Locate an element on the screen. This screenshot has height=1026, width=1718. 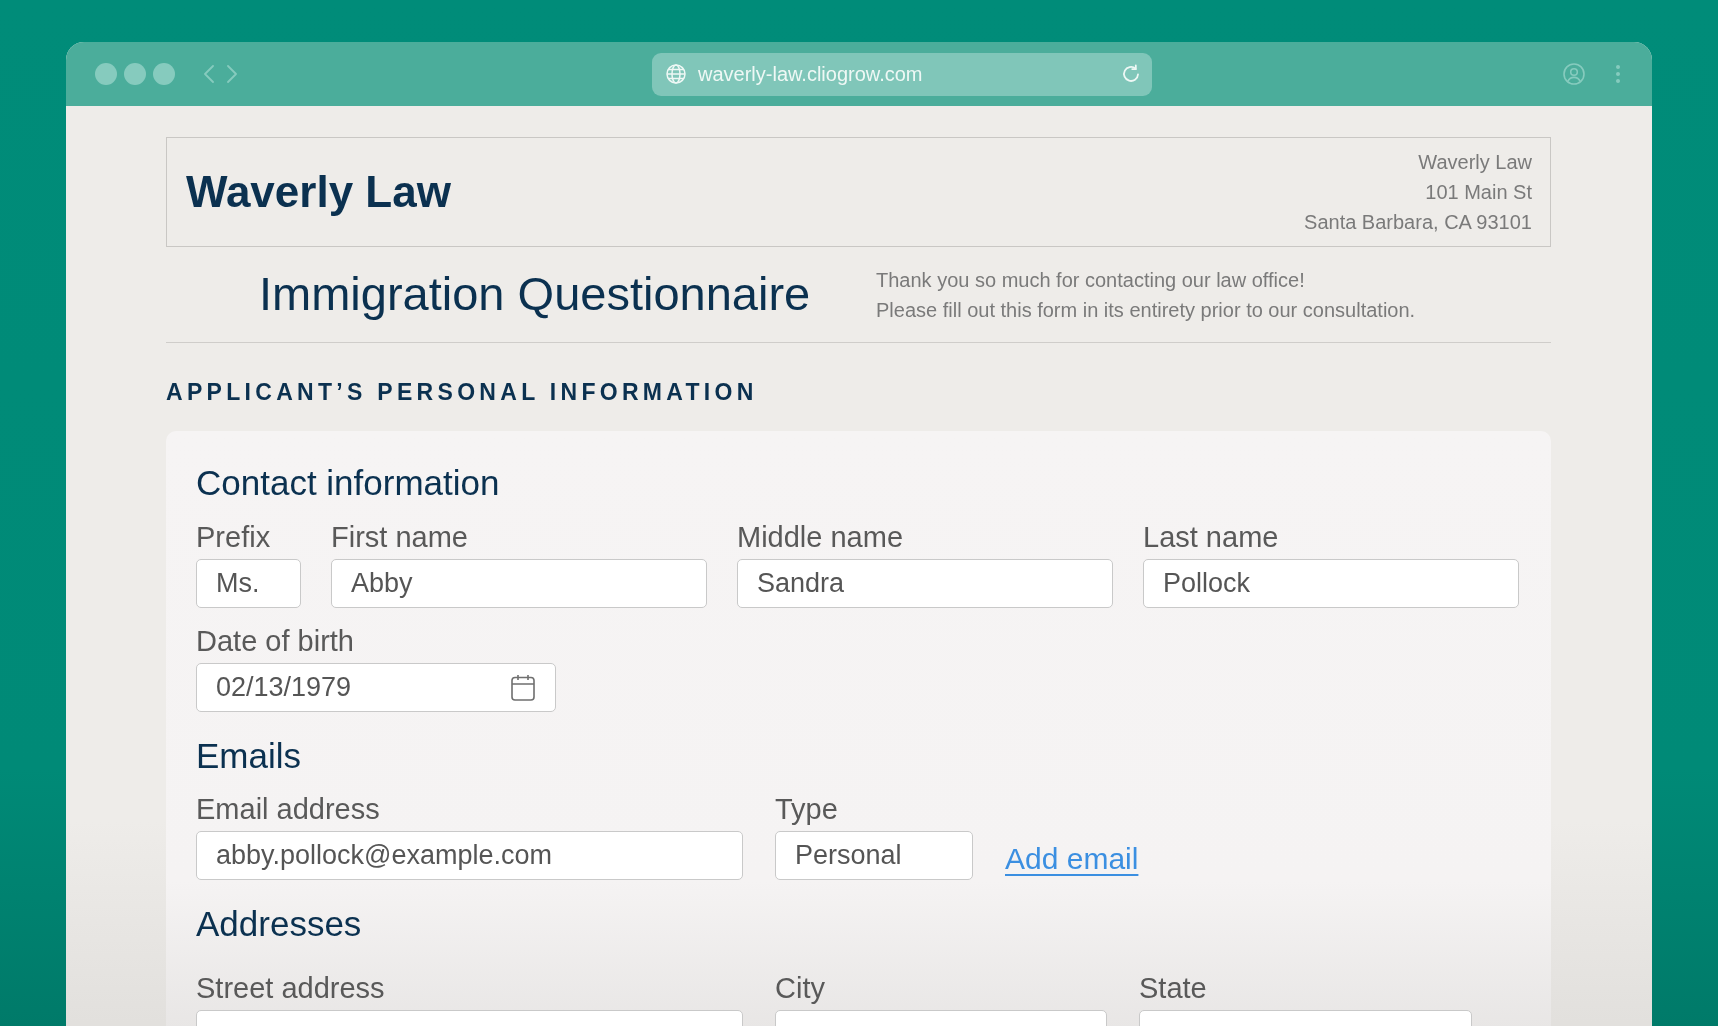
field-label: Prefix is located at coordinates (233, 536).